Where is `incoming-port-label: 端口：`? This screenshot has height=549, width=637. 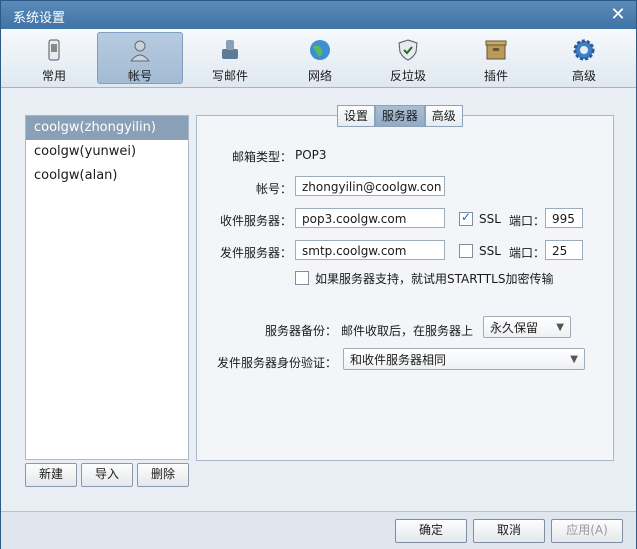 incoming-port-label: 端口： is located at coordinates (527, 221).